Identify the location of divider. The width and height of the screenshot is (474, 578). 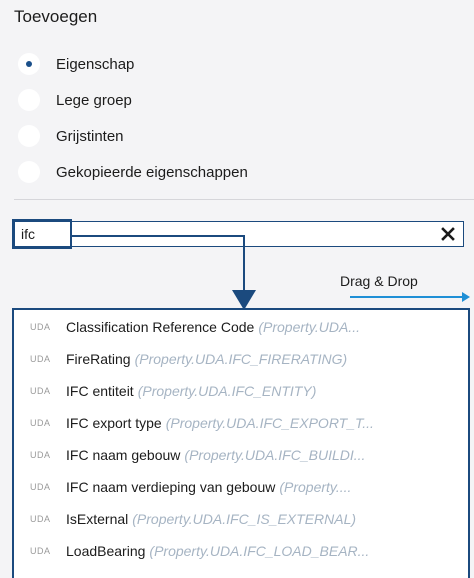
(244, 199).